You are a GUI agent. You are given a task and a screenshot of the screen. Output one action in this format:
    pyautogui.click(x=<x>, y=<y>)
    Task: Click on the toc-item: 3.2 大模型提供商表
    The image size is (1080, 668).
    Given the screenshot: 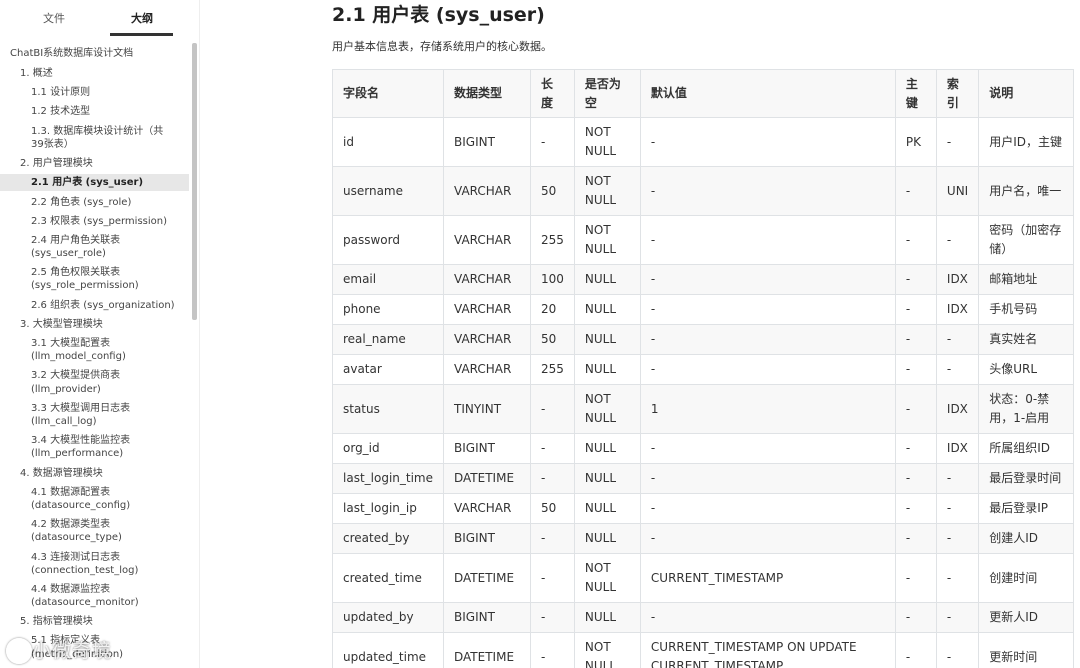 What is the action you would take?
    pyautogui.click(x=75, y=375)
    